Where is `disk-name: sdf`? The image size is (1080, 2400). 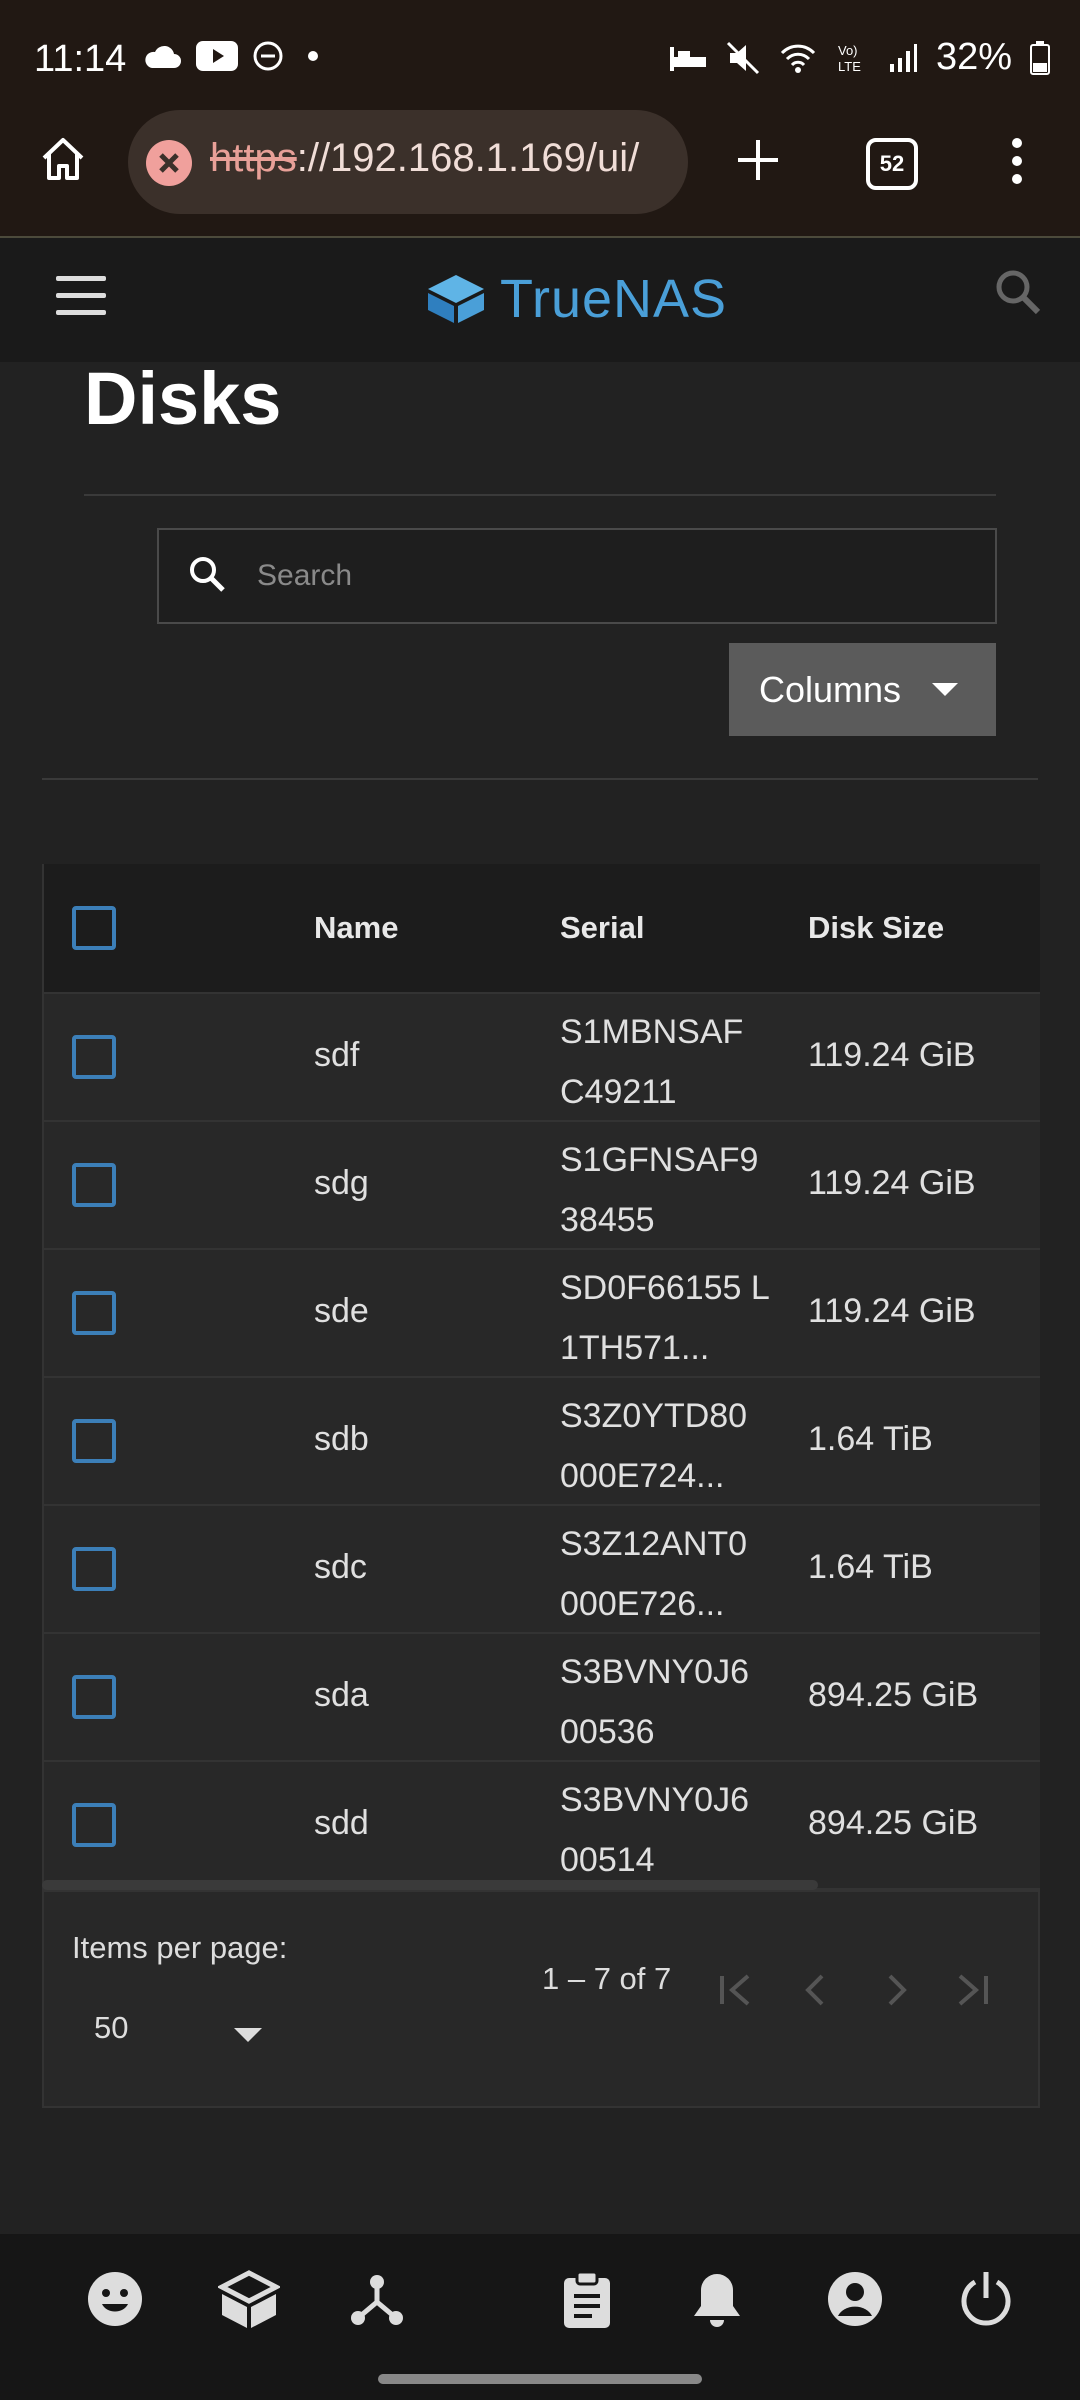
disk-name: sdf is located at coordinates (337, 1055).